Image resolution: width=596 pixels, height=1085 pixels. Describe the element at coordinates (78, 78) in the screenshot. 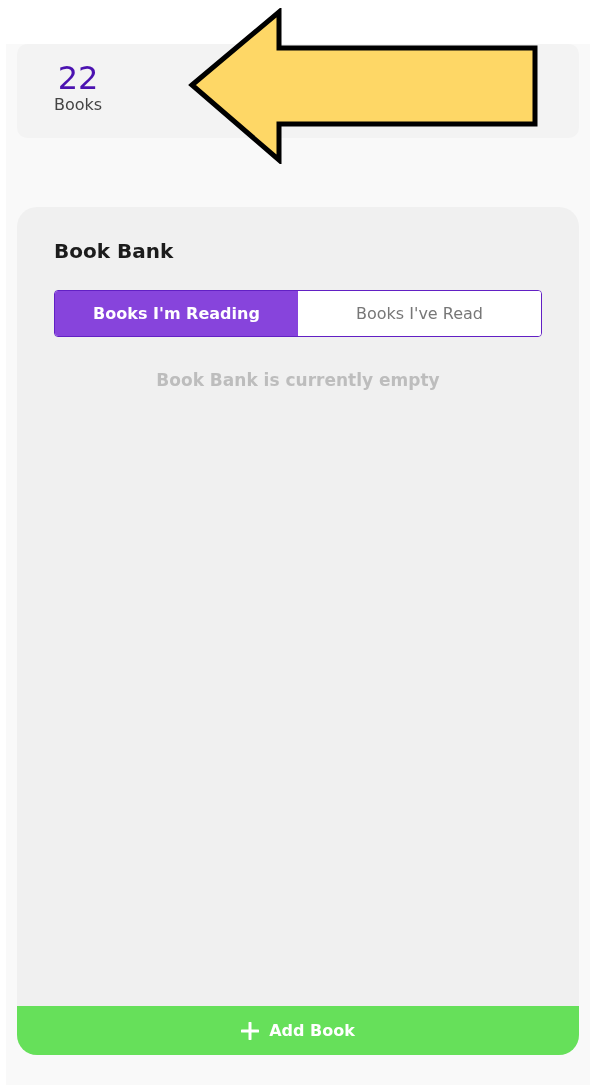

I see `book-count: 22` at that location.